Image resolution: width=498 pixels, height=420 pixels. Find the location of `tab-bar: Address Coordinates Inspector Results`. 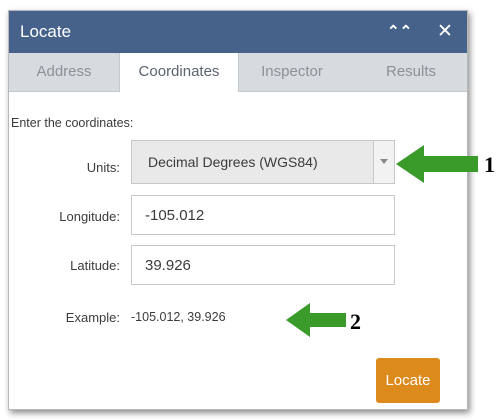

tab-bar: Address Coordinates Inspector Results is located at coordinates (238, 72).